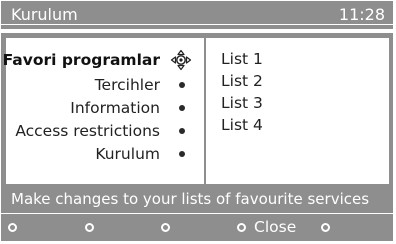  What do you see at coordinates (115, 108) in the screenshot?
I see `menu-item-label: Information` at bounding box center [115, 108].